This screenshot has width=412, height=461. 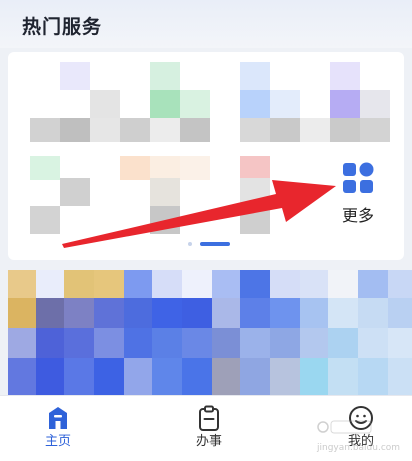 I want to click on watermark: jingyan.baidu.com, so click(x=362, y=437).